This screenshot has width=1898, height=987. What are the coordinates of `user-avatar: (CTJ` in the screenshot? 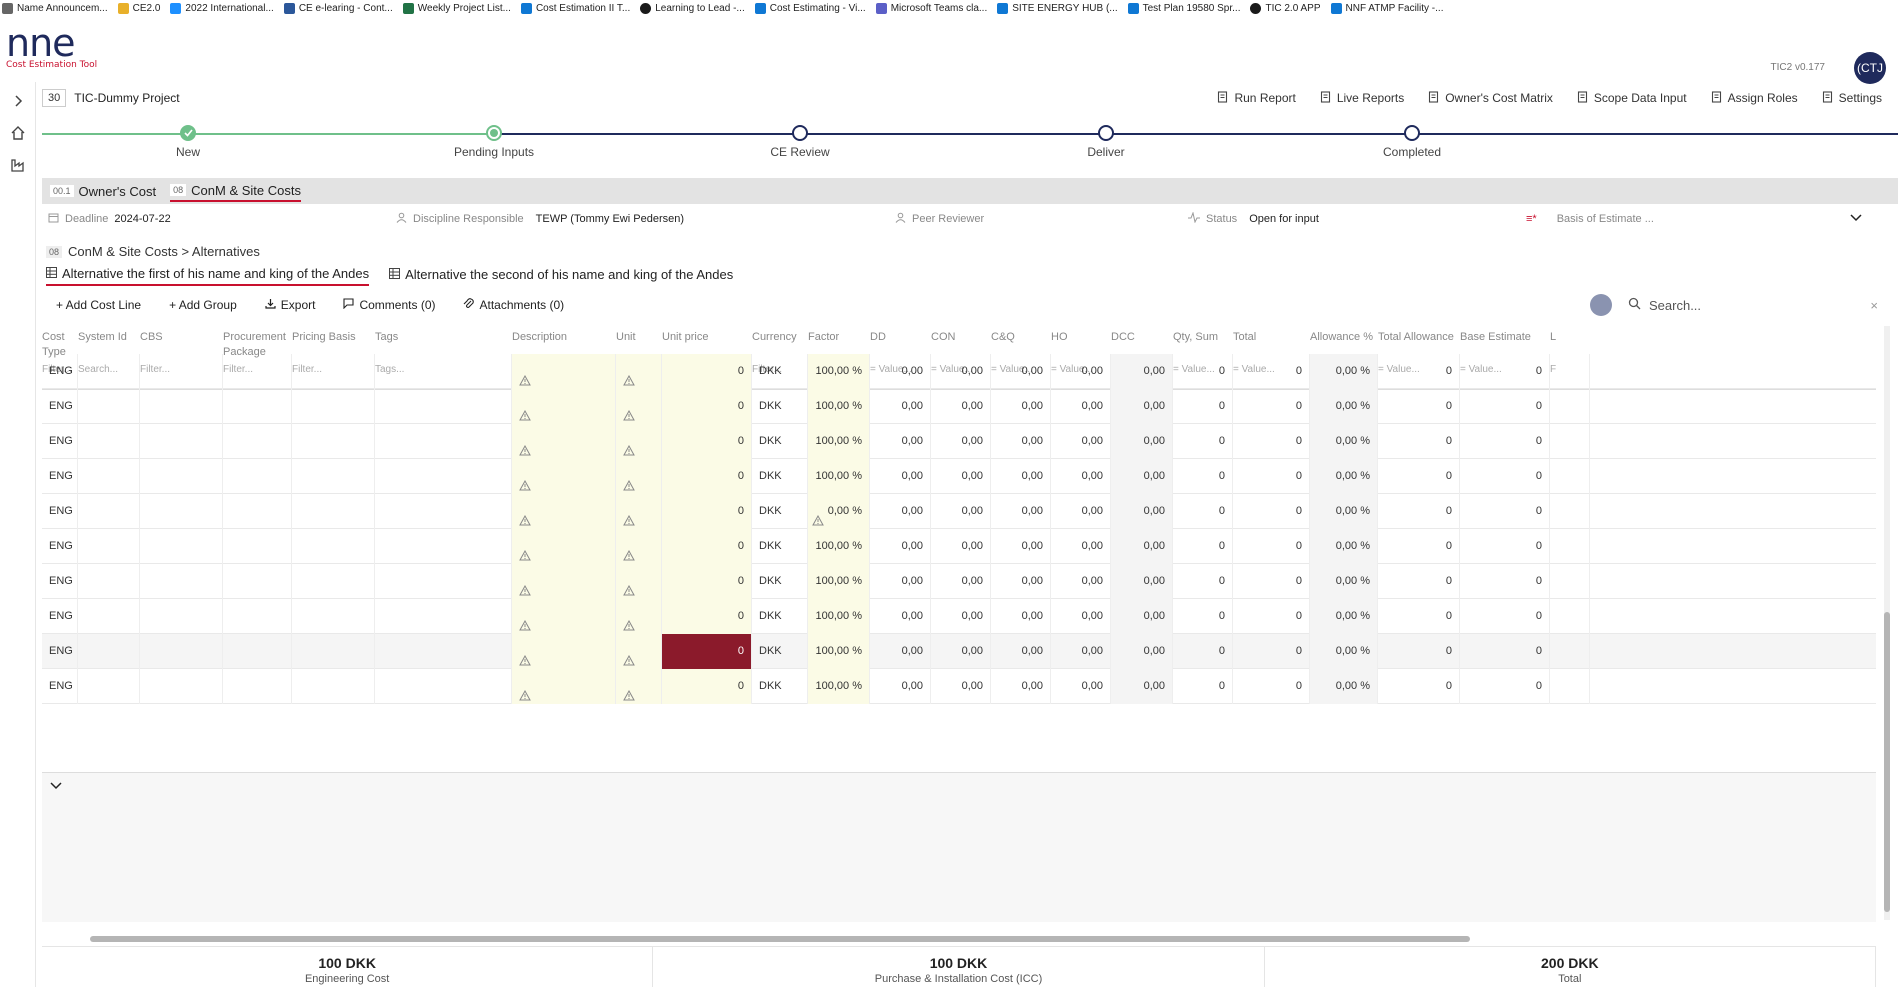 It's located at (1870, 68).